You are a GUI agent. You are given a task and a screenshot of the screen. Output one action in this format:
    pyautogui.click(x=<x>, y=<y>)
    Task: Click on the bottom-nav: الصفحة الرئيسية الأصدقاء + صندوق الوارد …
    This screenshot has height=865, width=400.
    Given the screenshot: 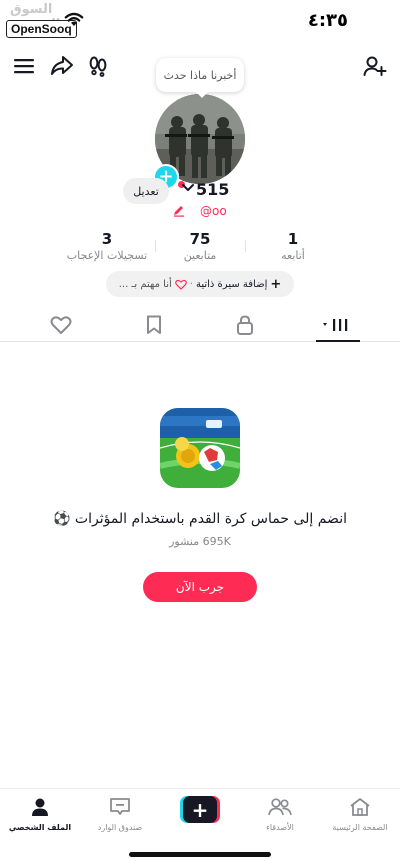 What is the action you would take?
    pyautogui.click(x=200, y=814)
    